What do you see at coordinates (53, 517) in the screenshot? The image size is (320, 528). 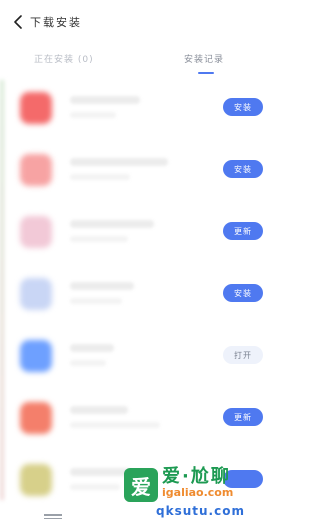 I see `menu-icon` at bounding box center [53, 517].